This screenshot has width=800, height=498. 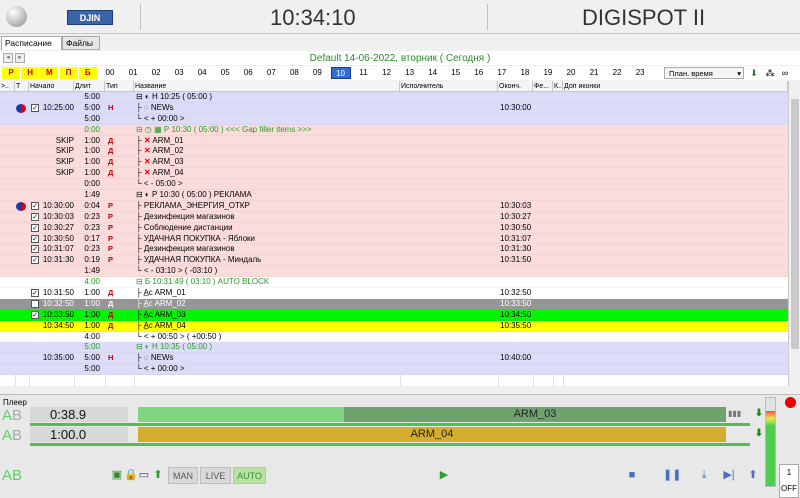 I want to click on vertical-scrollbar, so click(x=794, y=233).